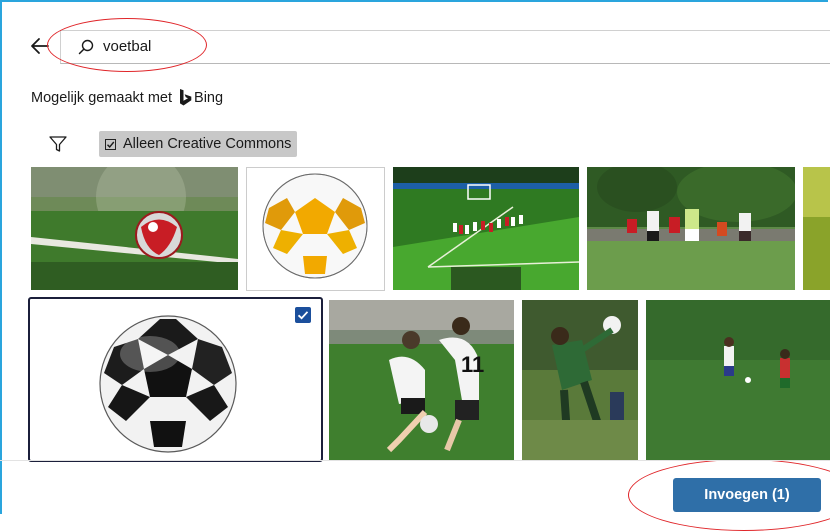  What do you see at coordinates (691, 228) in the screenshot?
I see `players-match-thumbnail` at bounding box center [691, 228].